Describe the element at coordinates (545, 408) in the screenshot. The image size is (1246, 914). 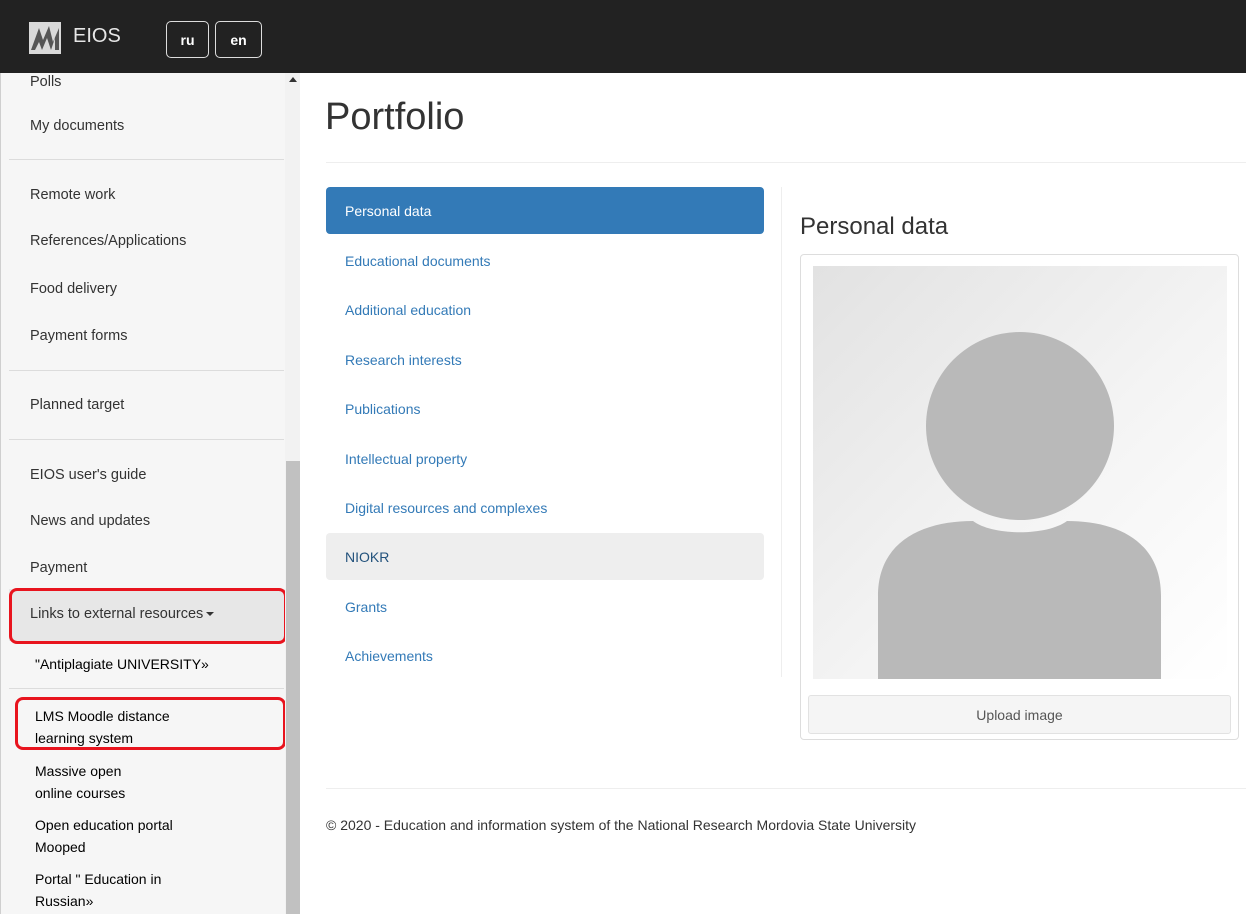
I see `tab-publications: Publications` at that location.